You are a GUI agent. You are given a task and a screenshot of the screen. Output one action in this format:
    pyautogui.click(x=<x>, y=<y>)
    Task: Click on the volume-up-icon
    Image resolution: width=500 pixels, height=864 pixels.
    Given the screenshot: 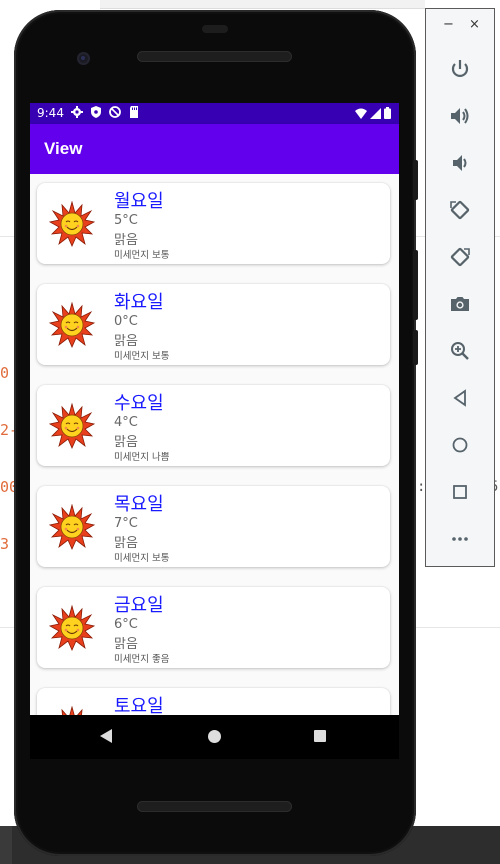 What is the action you would take?
    pyautogui.click(x=460, y=116)
    